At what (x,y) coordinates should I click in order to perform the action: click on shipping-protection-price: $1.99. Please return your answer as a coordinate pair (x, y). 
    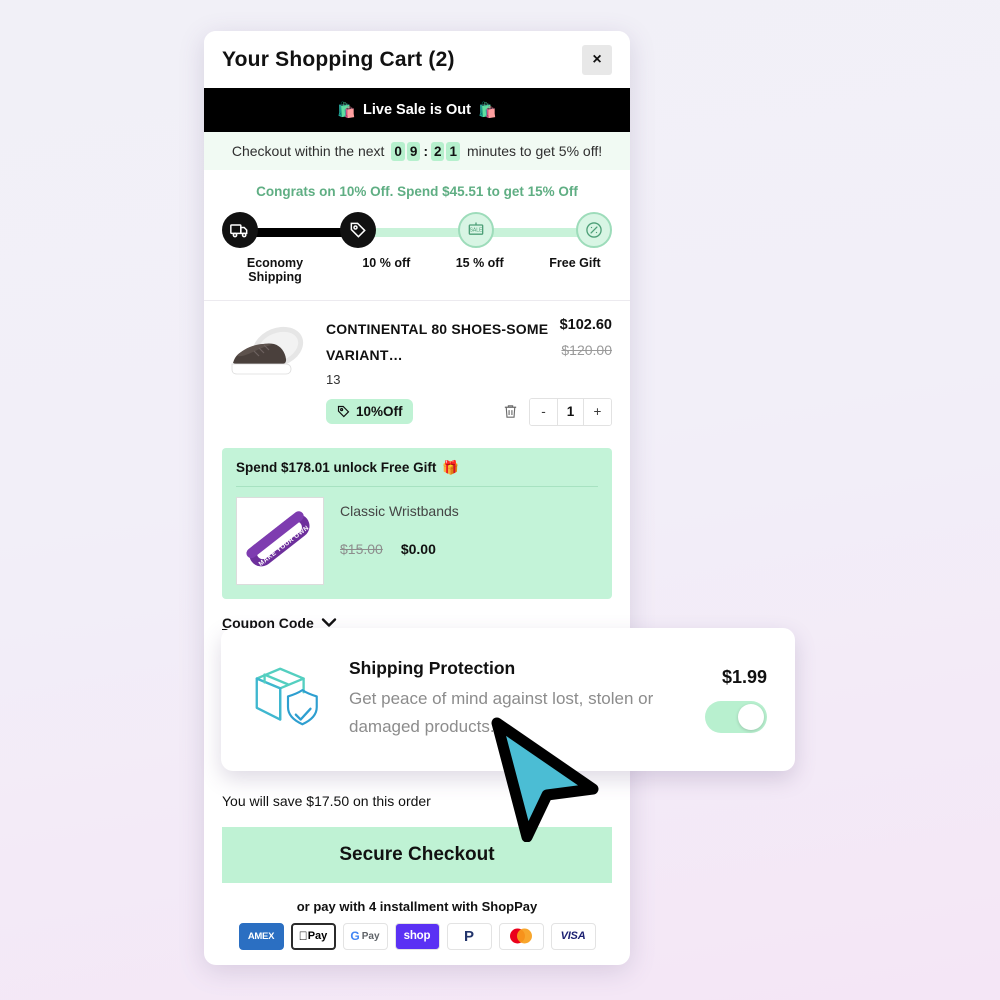
    Looking at the image, I should click on (744, 676).